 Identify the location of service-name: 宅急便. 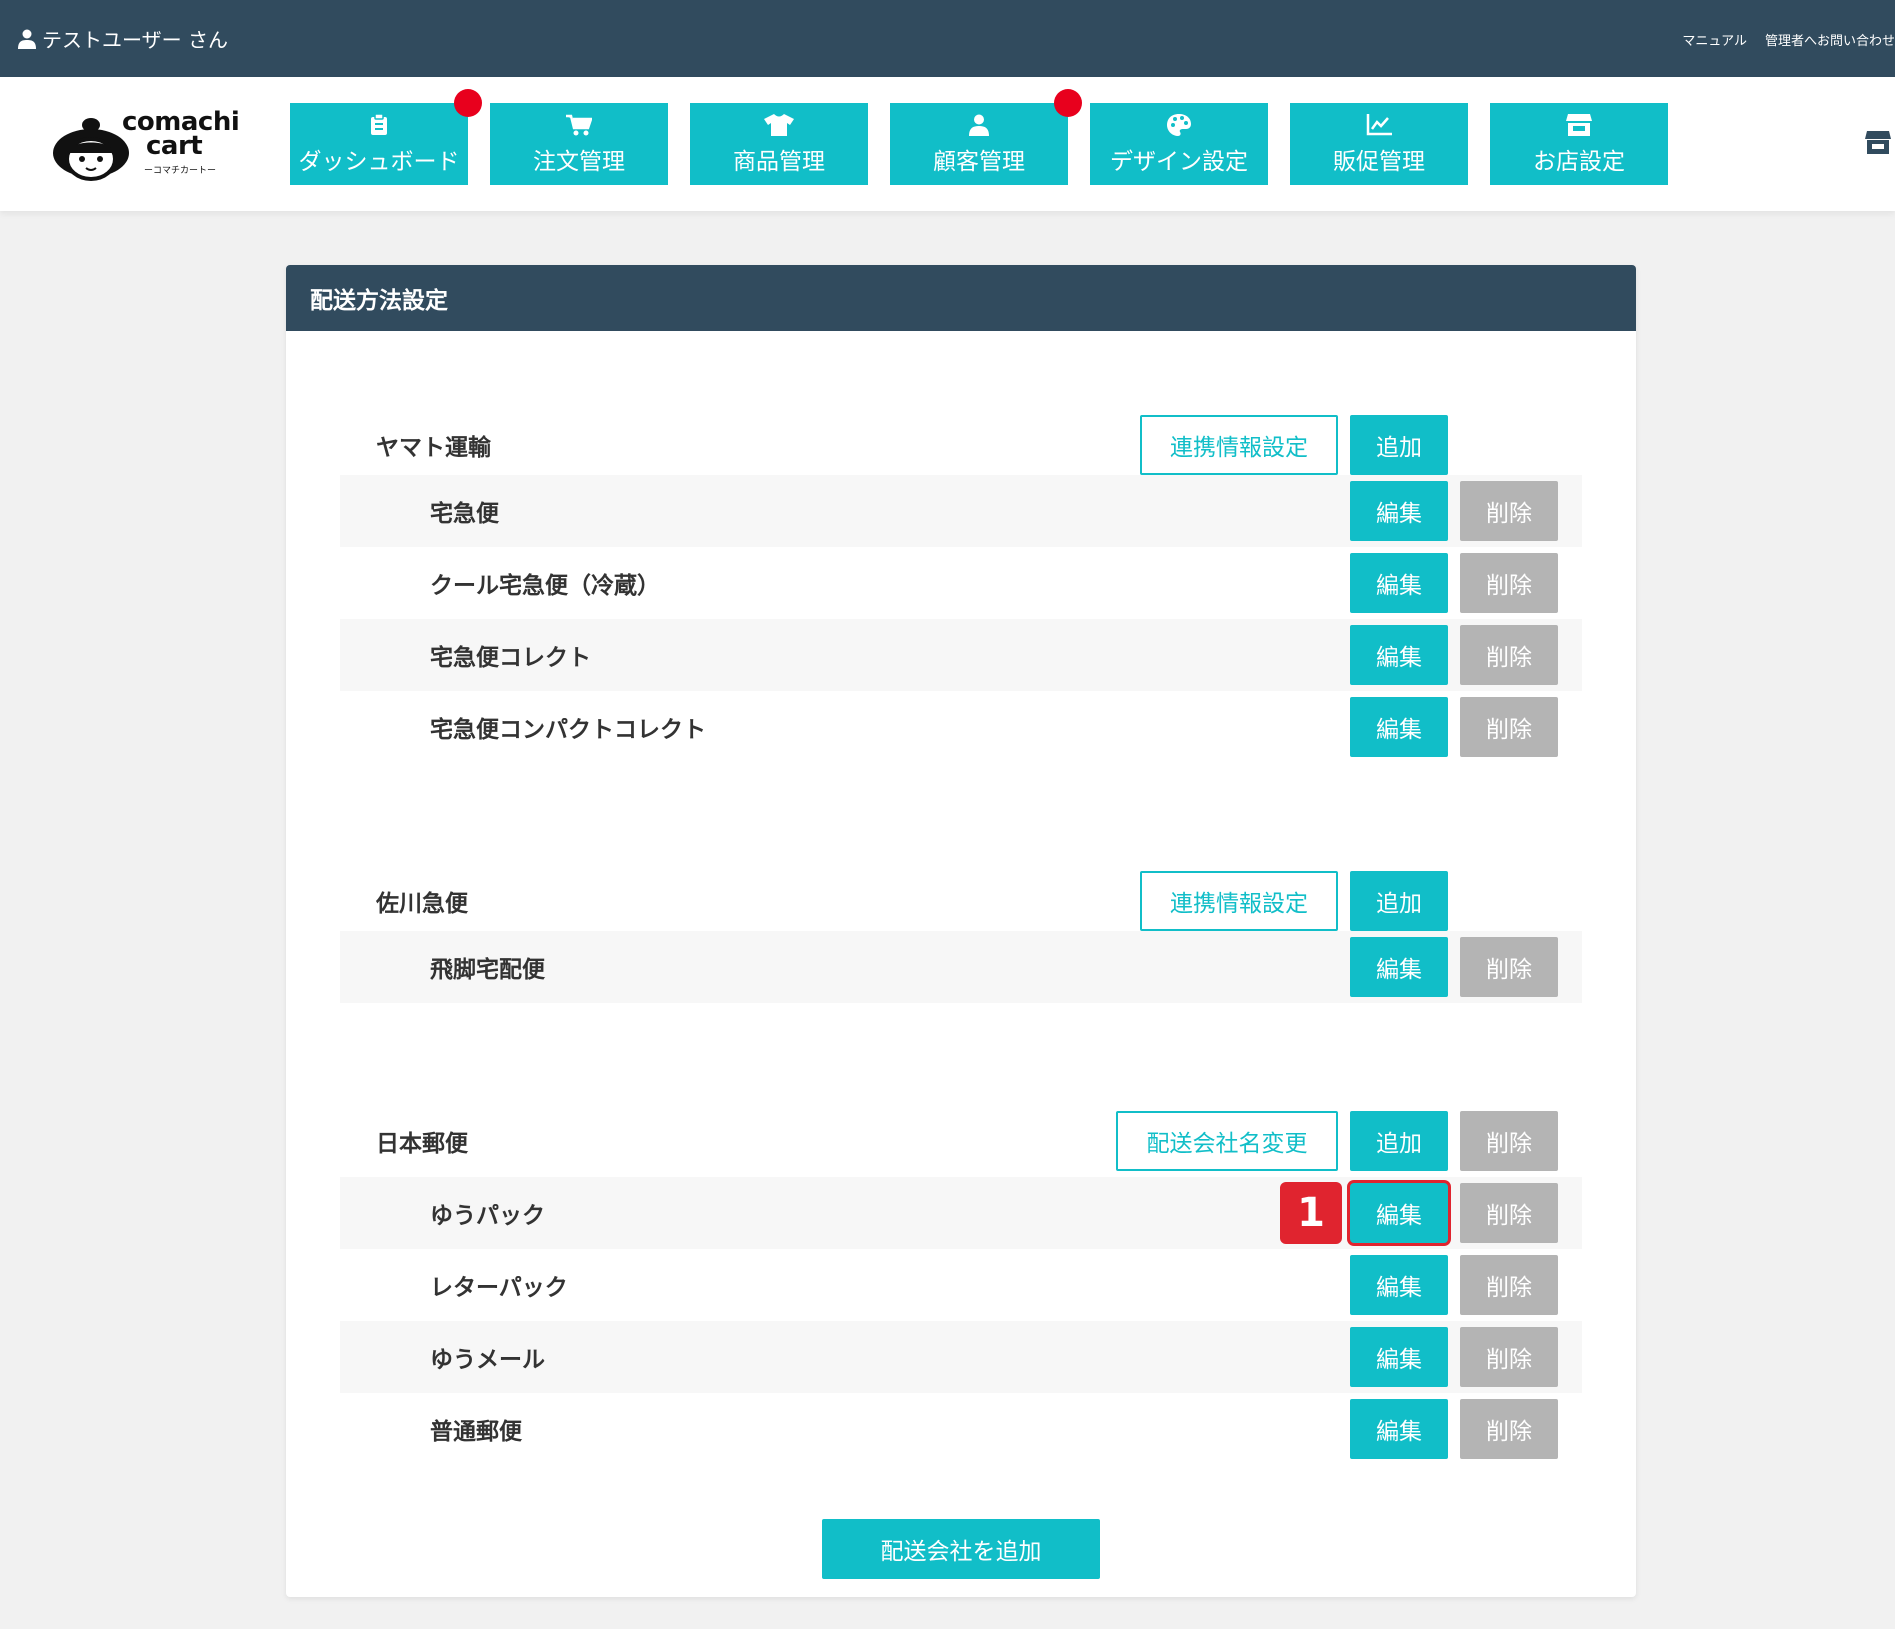
(464, 514).